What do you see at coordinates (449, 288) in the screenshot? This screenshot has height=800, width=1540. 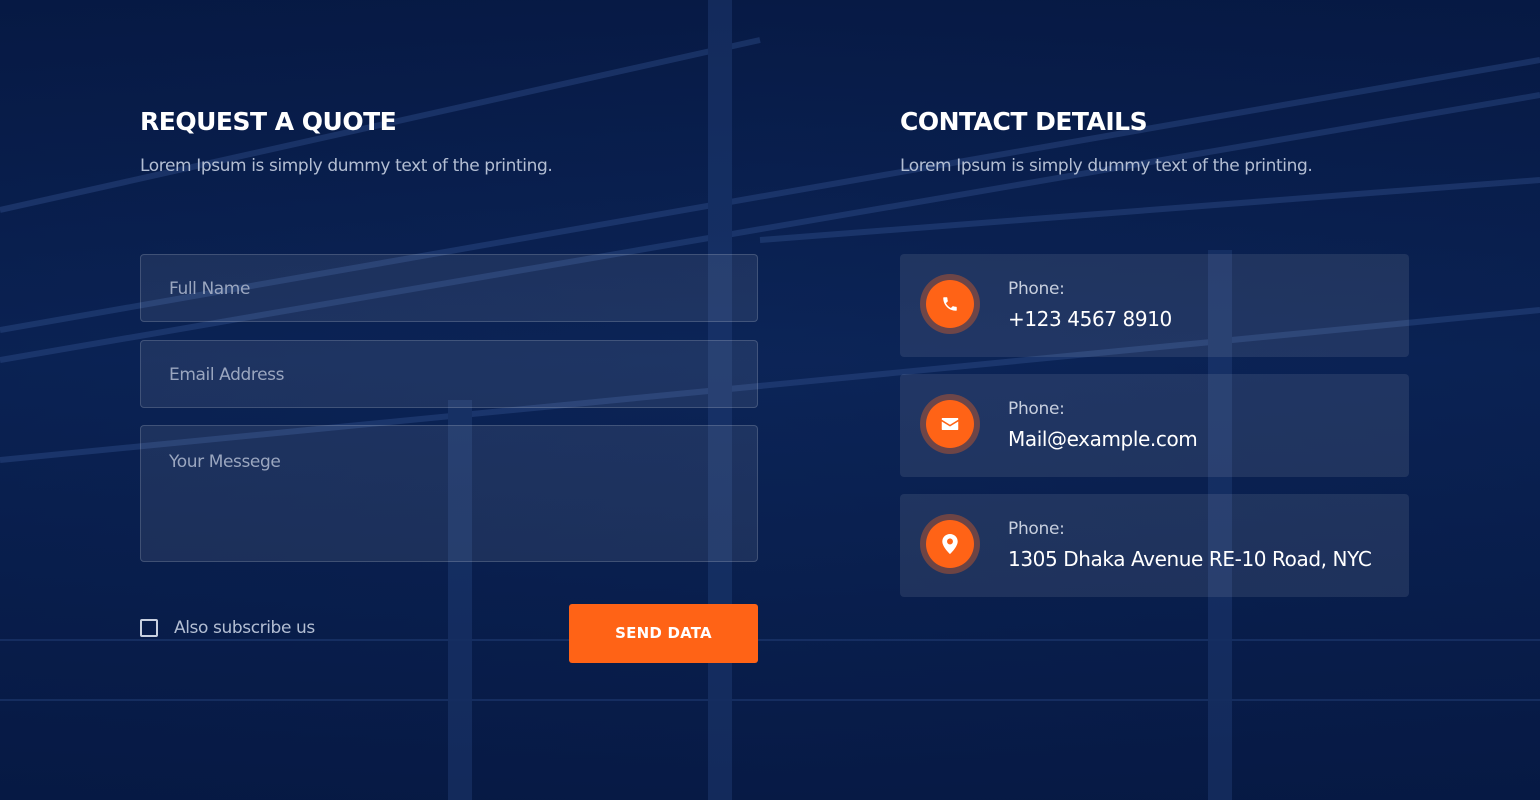 I see `full-name-input: Full Name` at bounding box center [449, 288].